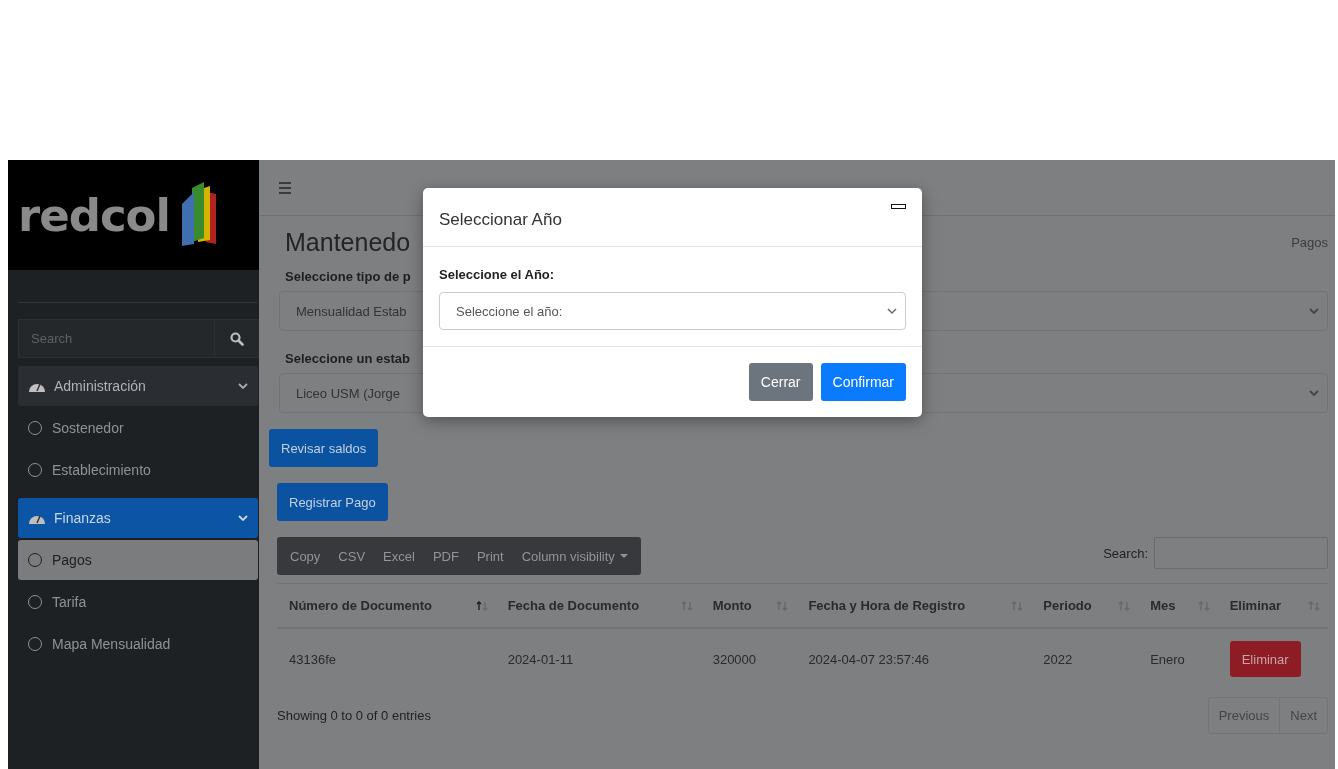 The image size is (1338, 769). Describe the element at coordinates (869, 659) in the screenshot. I see `table-cell: 2024-04-07 23:57:46` at that location.